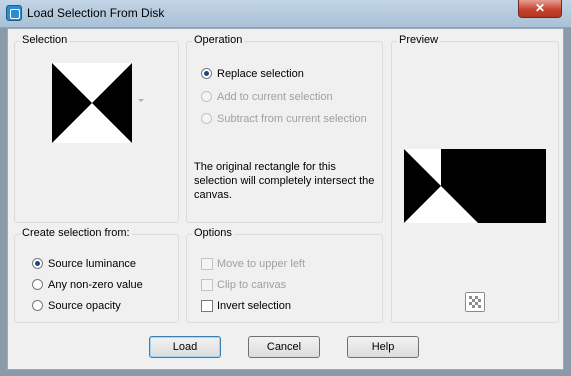 This screenshot has height=376, width=571. I want to click on radio-label: Add to current selection, so click(275, 97).